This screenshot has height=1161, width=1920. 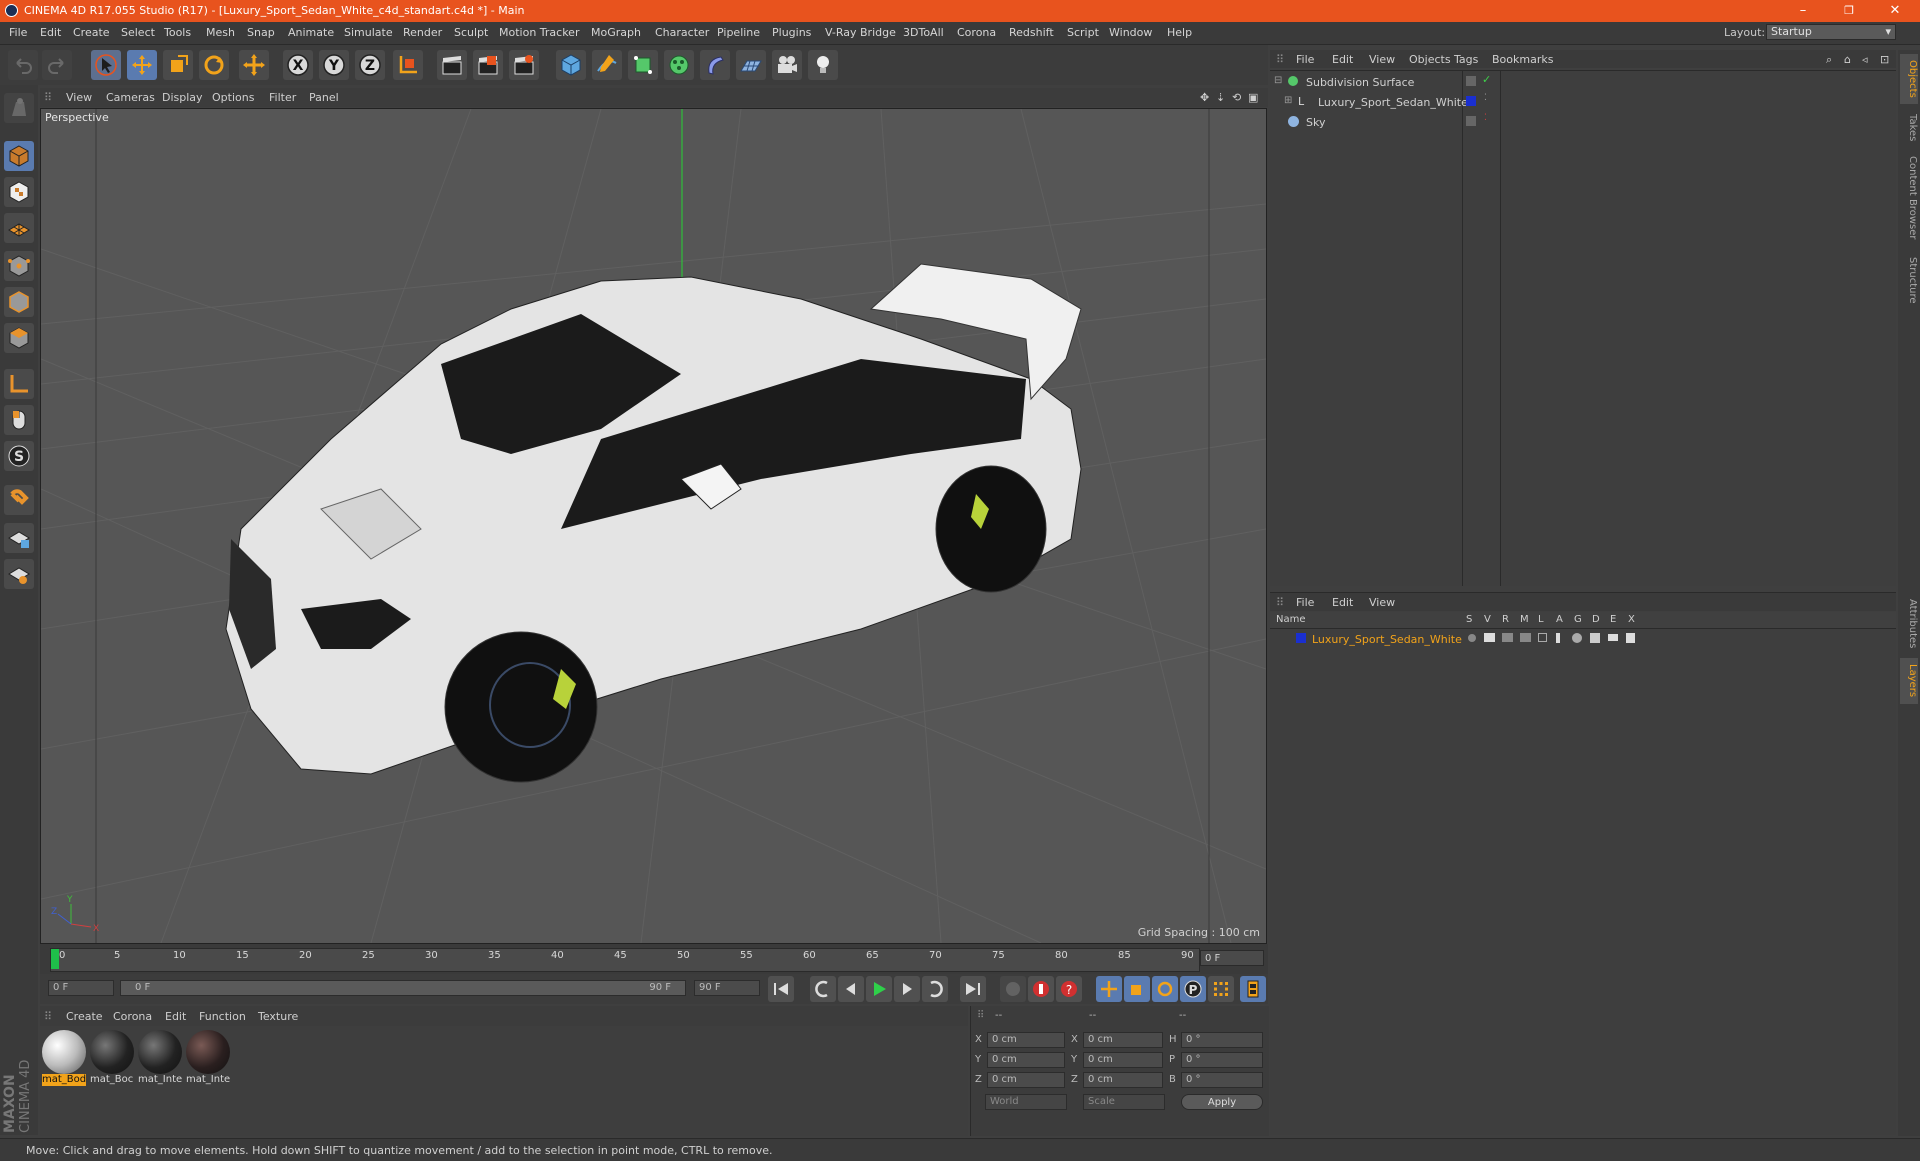 What do you see at coordinates (1083, 32) in the screenshot?
I see `menu-script: Script` at bounding box center [1083, 32].